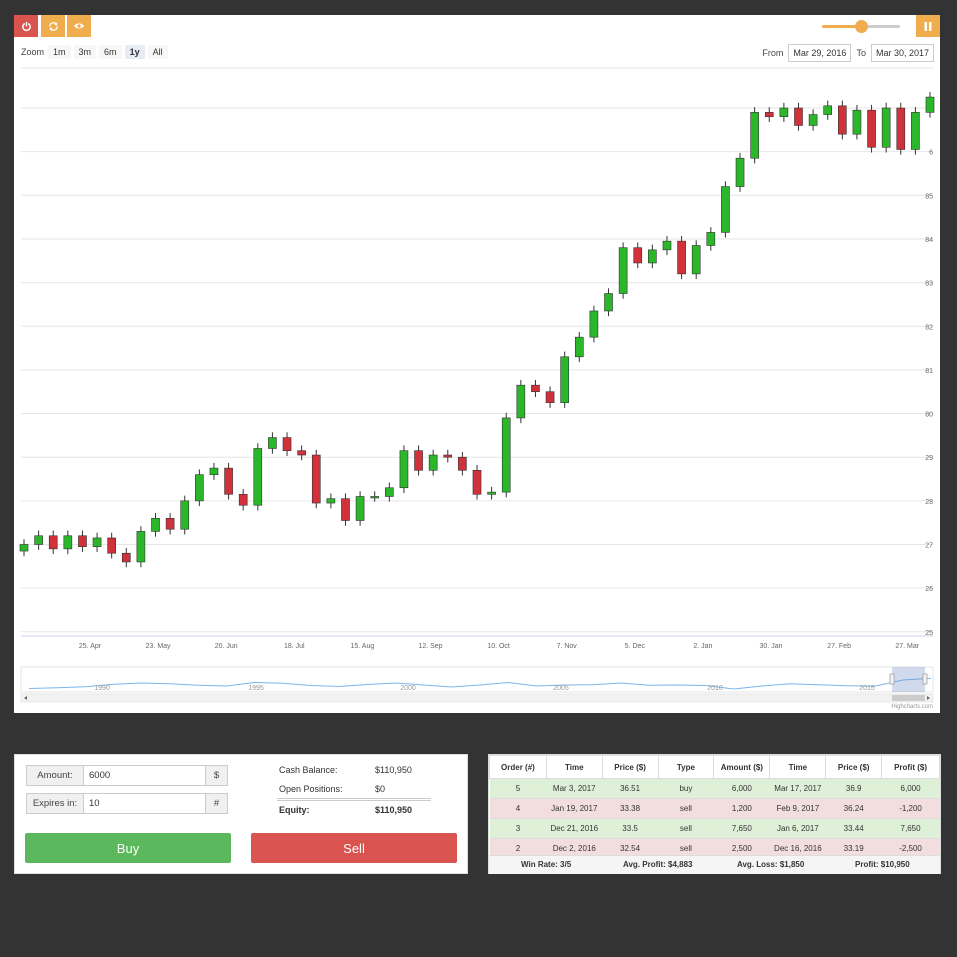 The height and width of the screenshot is (957, 957). Describe the element at coordinates (477, 679) in the screenshot. I see `navigator` at that location.